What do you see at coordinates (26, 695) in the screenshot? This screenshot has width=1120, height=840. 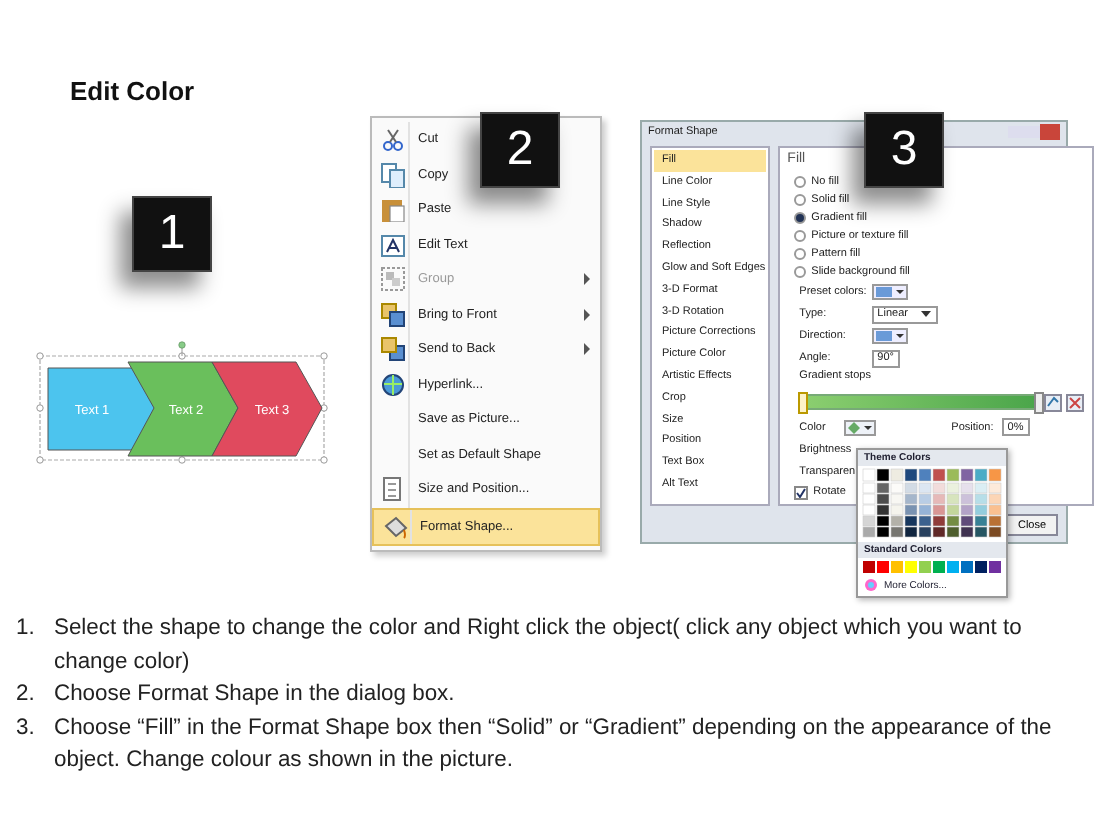 I see `list-number: 2.` at bounding box center [26, 695].